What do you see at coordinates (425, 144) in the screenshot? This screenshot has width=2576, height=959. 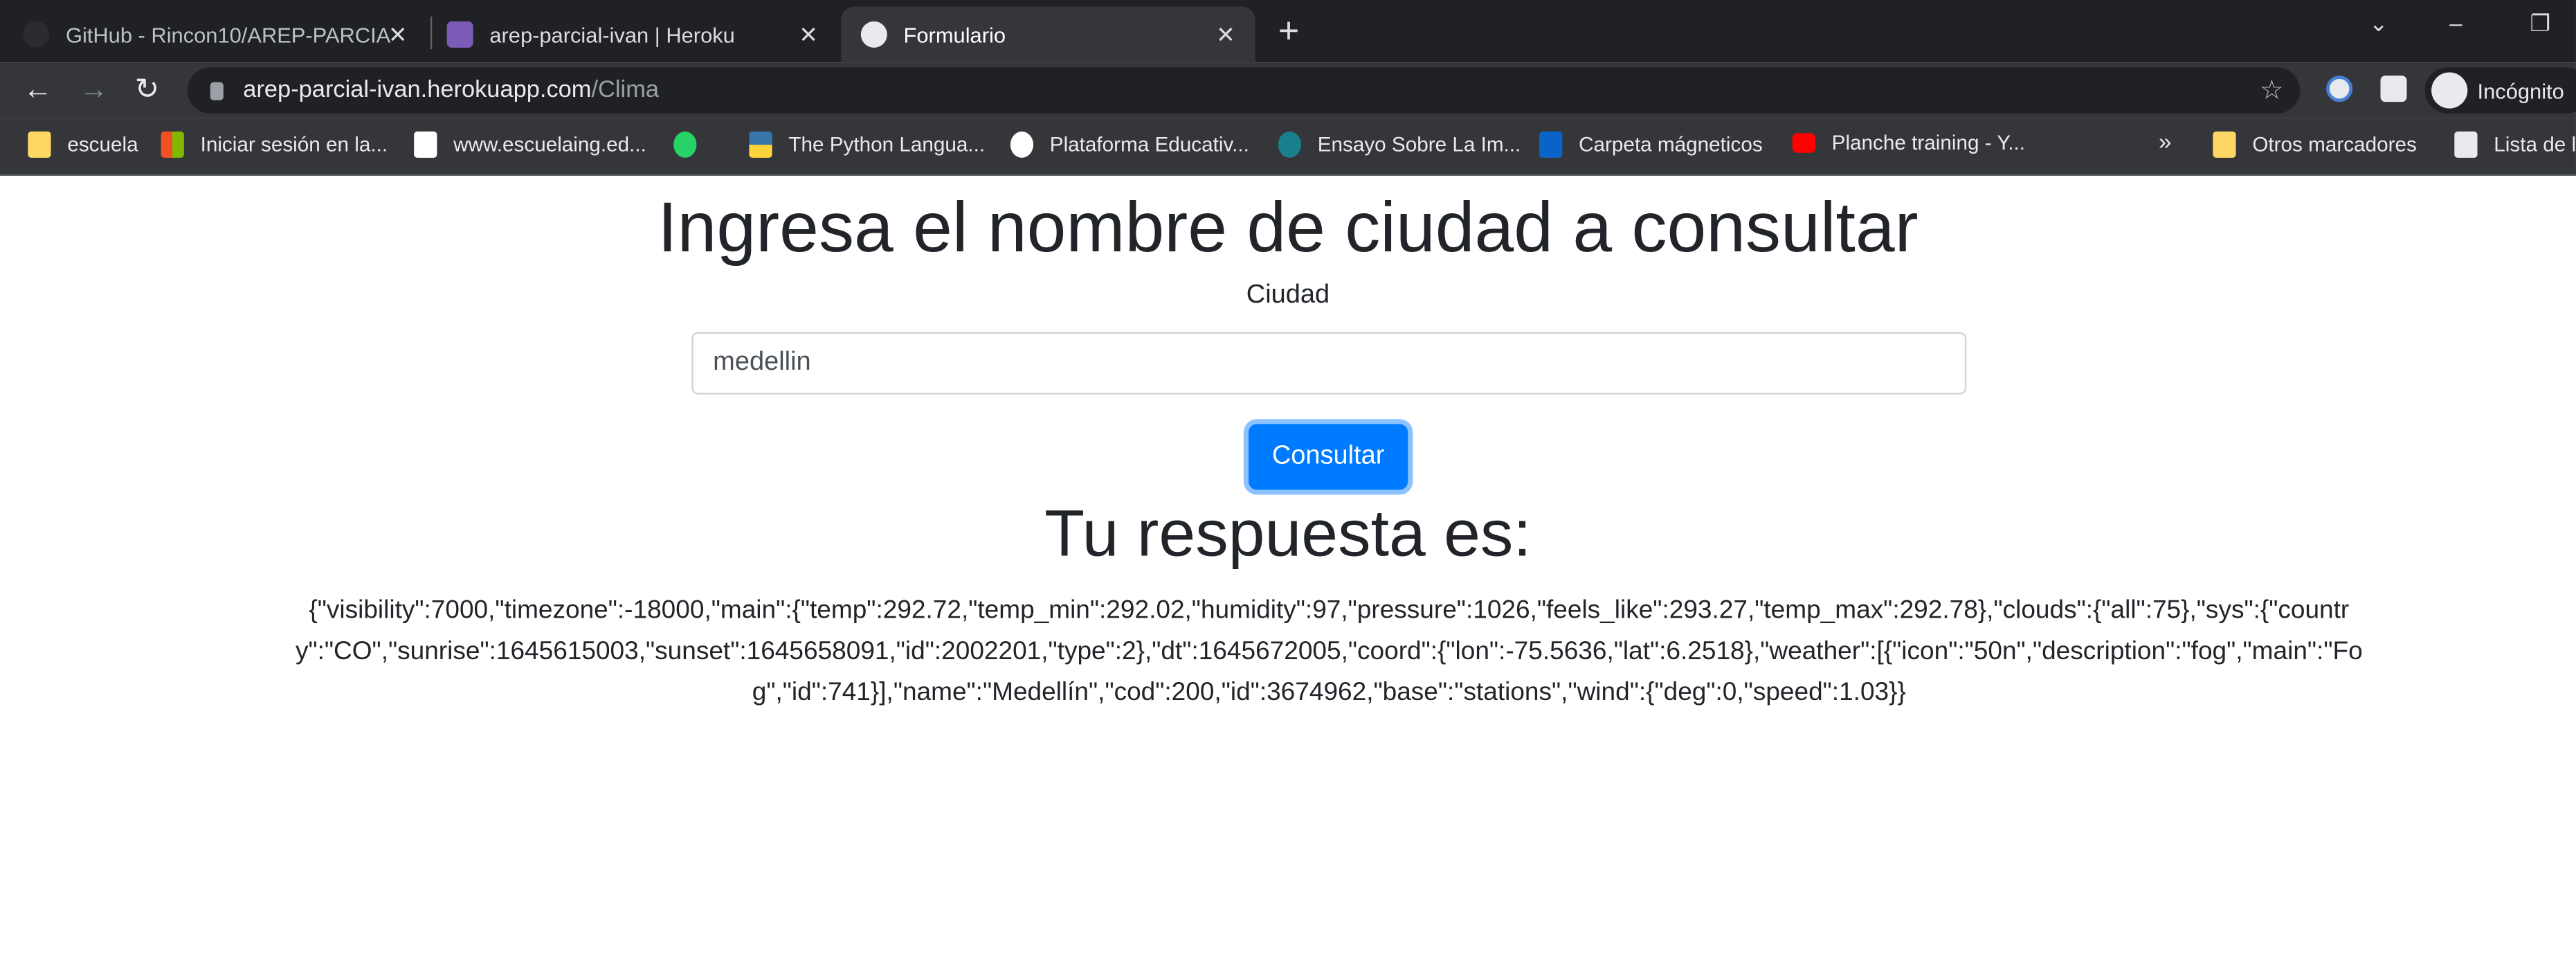 I see `page-icon` at bounding box center [425, 144].